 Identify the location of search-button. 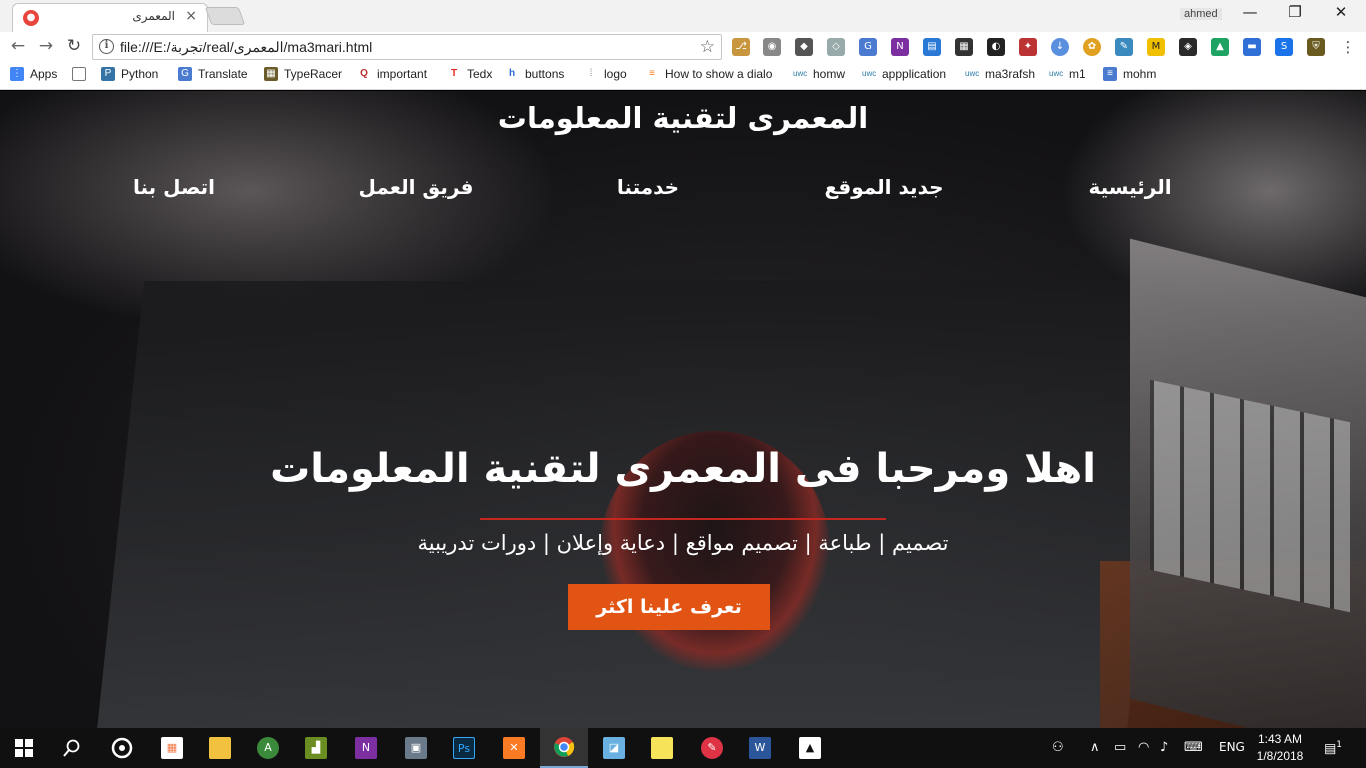
(72, 748).